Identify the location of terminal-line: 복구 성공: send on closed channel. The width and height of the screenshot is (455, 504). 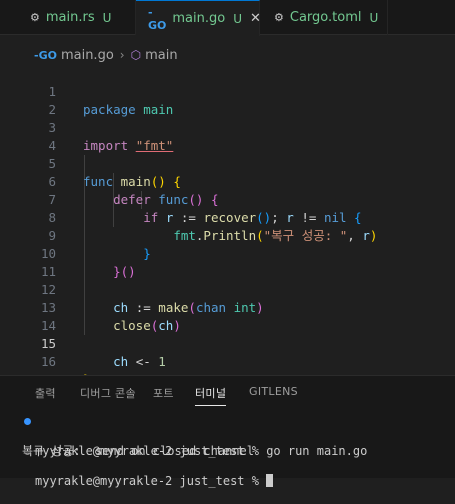
(138, 451).